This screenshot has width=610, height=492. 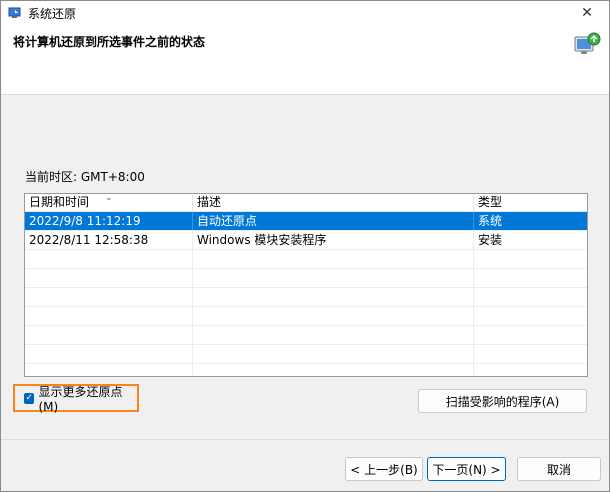 What do you see at coordinates (109, 240) in the screenshot?
I see `cell-date: 2022/8/11 12:58:38` at bounding box center [109, 240].